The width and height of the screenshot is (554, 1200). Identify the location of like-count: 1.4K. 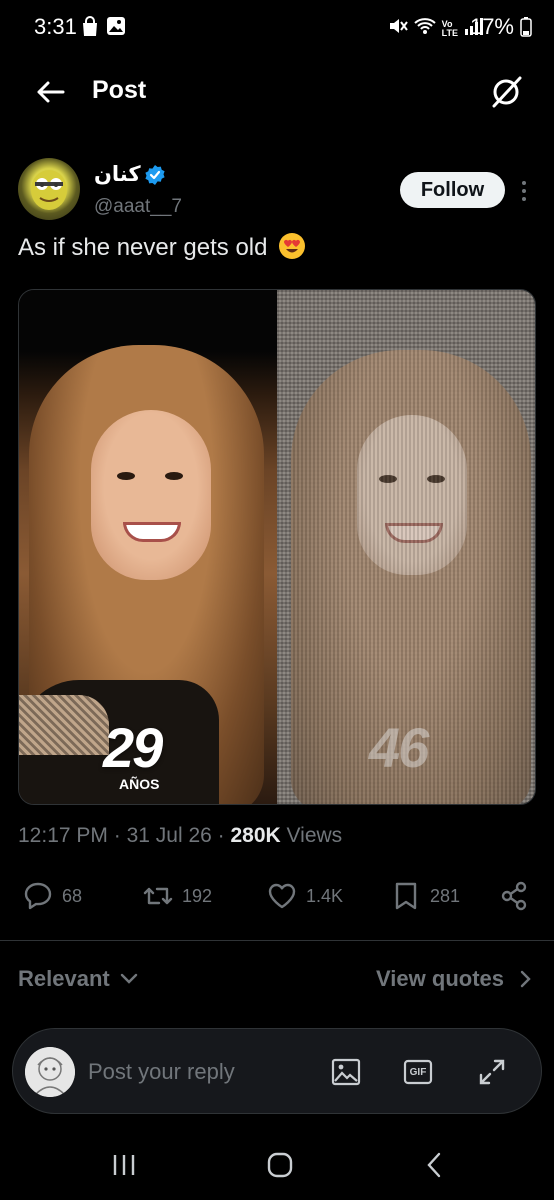
(325, 895).